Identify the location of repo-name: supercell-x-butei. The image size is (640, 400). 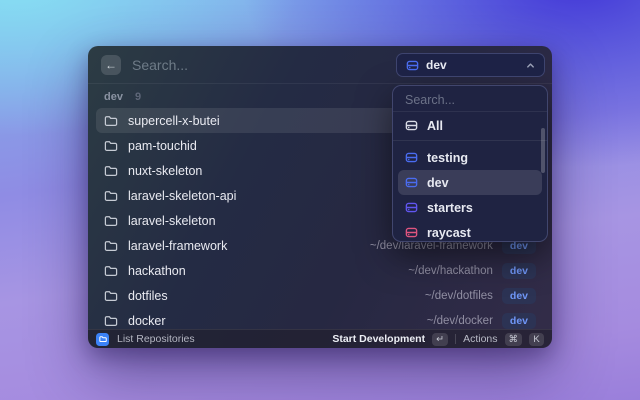
(174, 120).